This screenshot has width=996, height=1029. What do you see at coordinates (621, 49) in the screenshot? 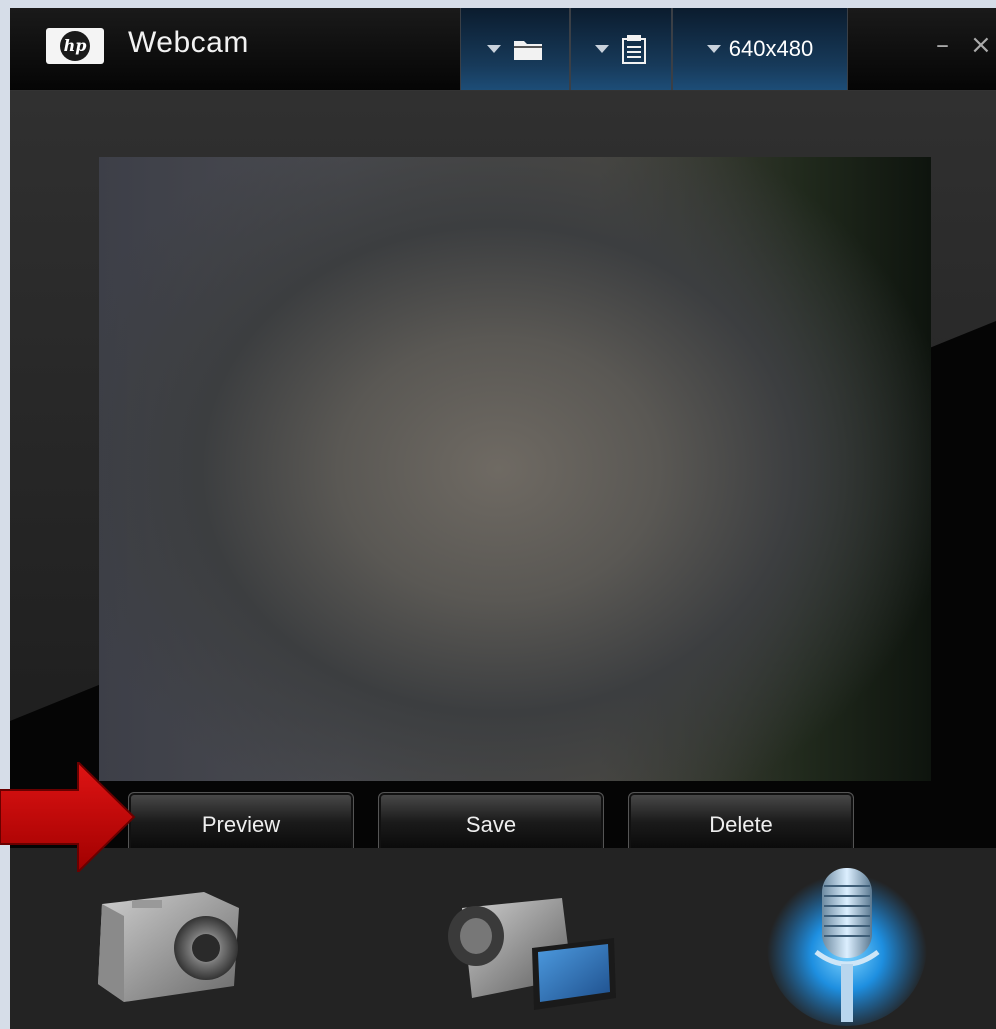
I see `settings-dropdown-button` at bounding box center [621, 49].